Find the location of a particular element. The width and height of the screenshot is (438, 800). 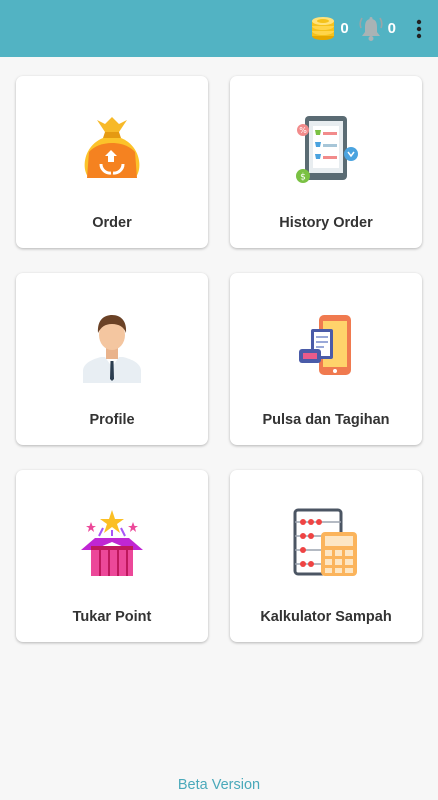

notification-counter: 0 is located at coordinates (376, 29).